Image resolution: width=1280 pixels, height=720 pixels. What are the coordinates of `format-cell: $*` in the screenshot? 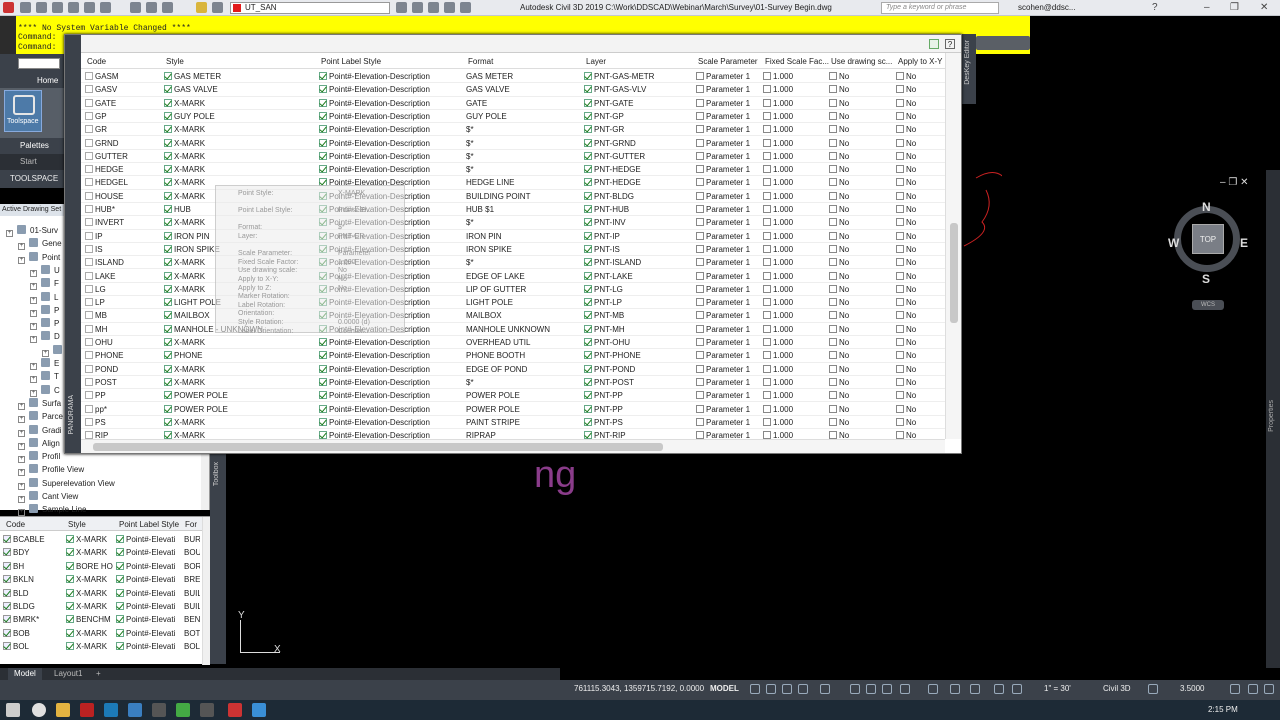 It's located at (523, 382).